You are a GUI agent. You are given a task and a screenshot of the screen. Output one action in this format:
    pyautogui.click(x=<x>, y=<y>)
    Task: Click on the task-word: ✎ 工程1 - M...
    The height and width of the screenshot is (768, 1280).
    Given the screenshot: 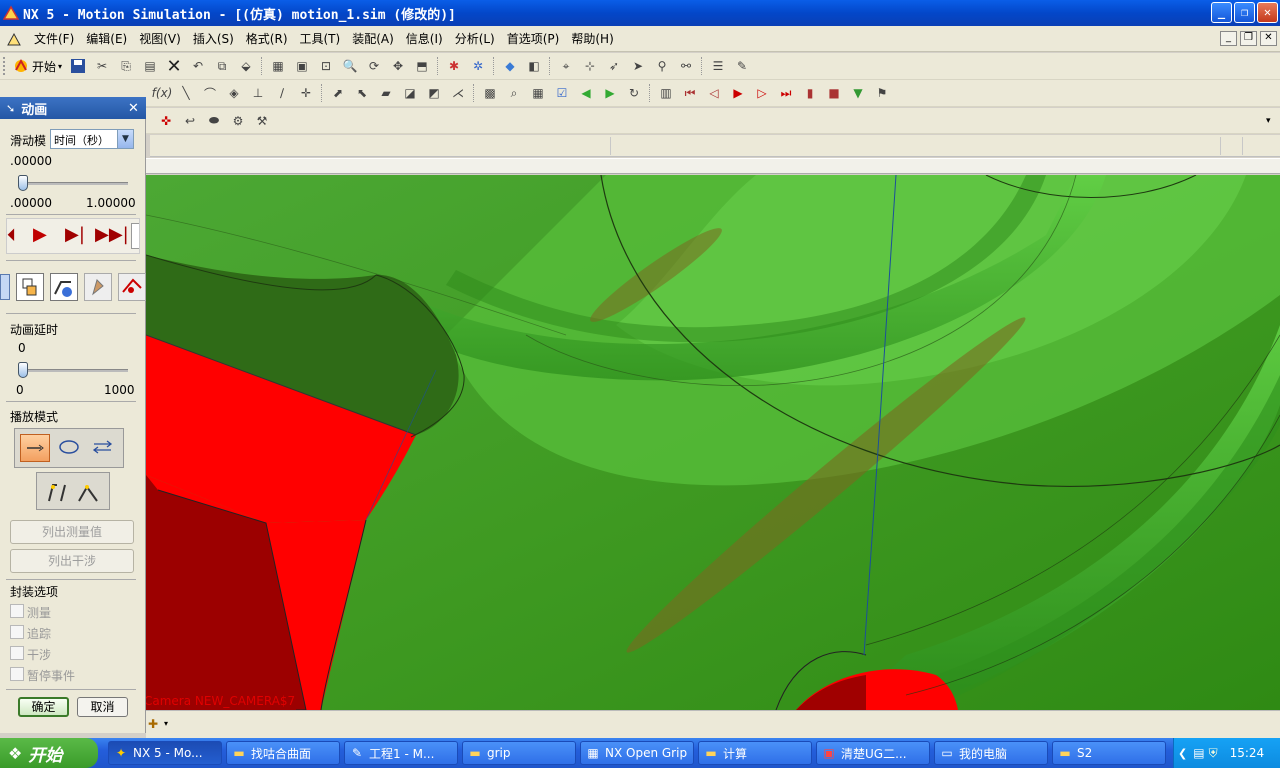 What is the action you would take?
    pyautogui.click(x=401, y=753)
    